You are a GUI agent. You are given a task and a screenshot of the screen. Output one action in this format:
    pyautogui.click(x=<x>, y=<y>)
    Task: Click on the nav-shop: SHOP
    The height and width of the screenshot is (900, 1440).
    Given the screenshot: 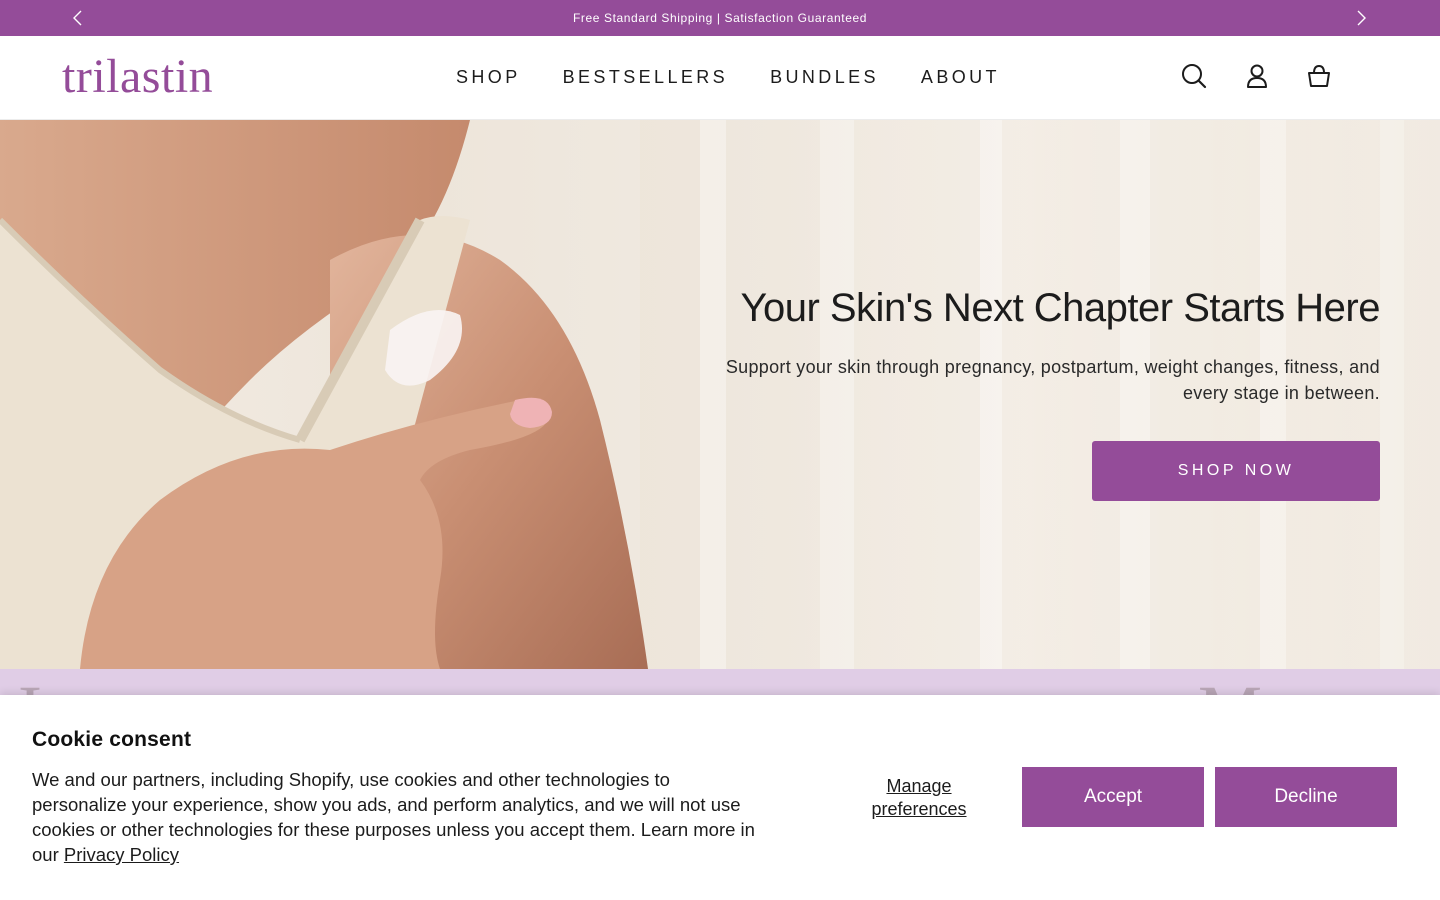 What is the action you would take?
    pyautogui.click(x=488, y=77)
    